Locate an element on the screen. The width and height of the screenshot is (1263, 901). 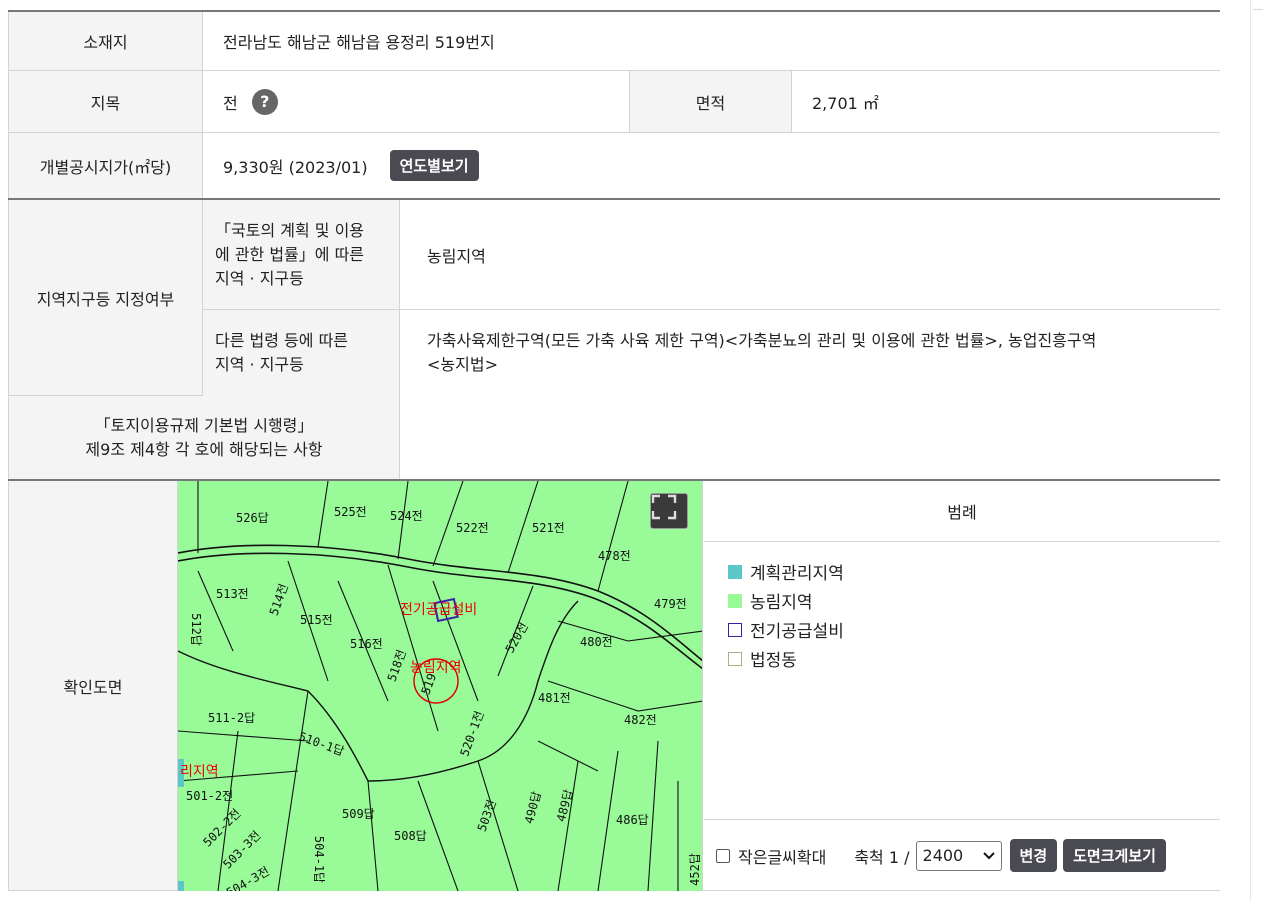
lot-label: 479전 is located at coordinates (670, 604).